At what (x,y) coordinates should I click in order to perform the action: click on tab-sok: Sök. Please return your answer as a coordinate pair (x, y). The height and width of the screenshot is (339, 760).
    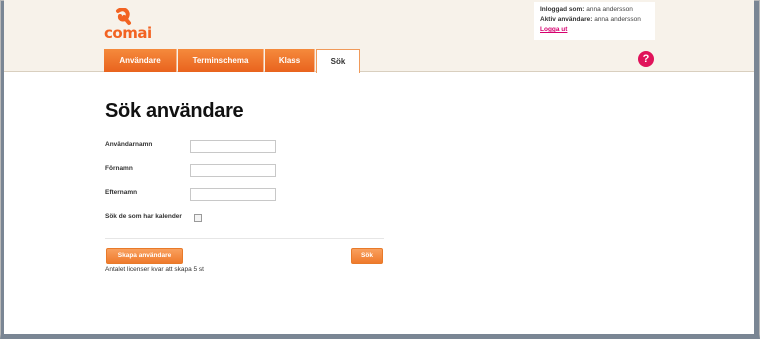
    Looking at the image, I should click on (338, 61).